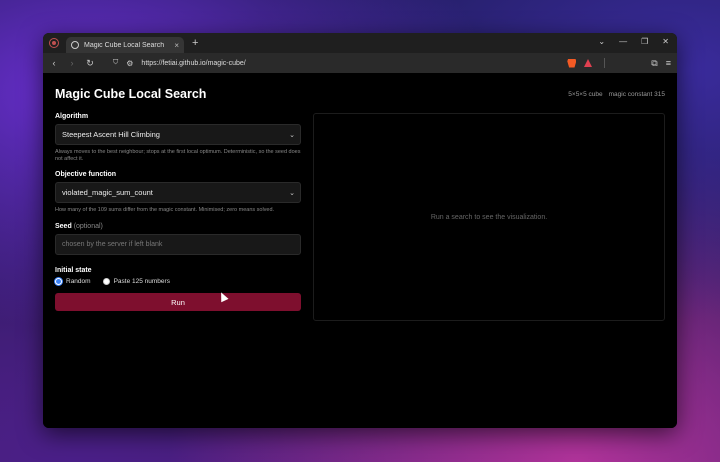  I want to click on objective-value: violated_magic_sum_count, so click(107, 193).